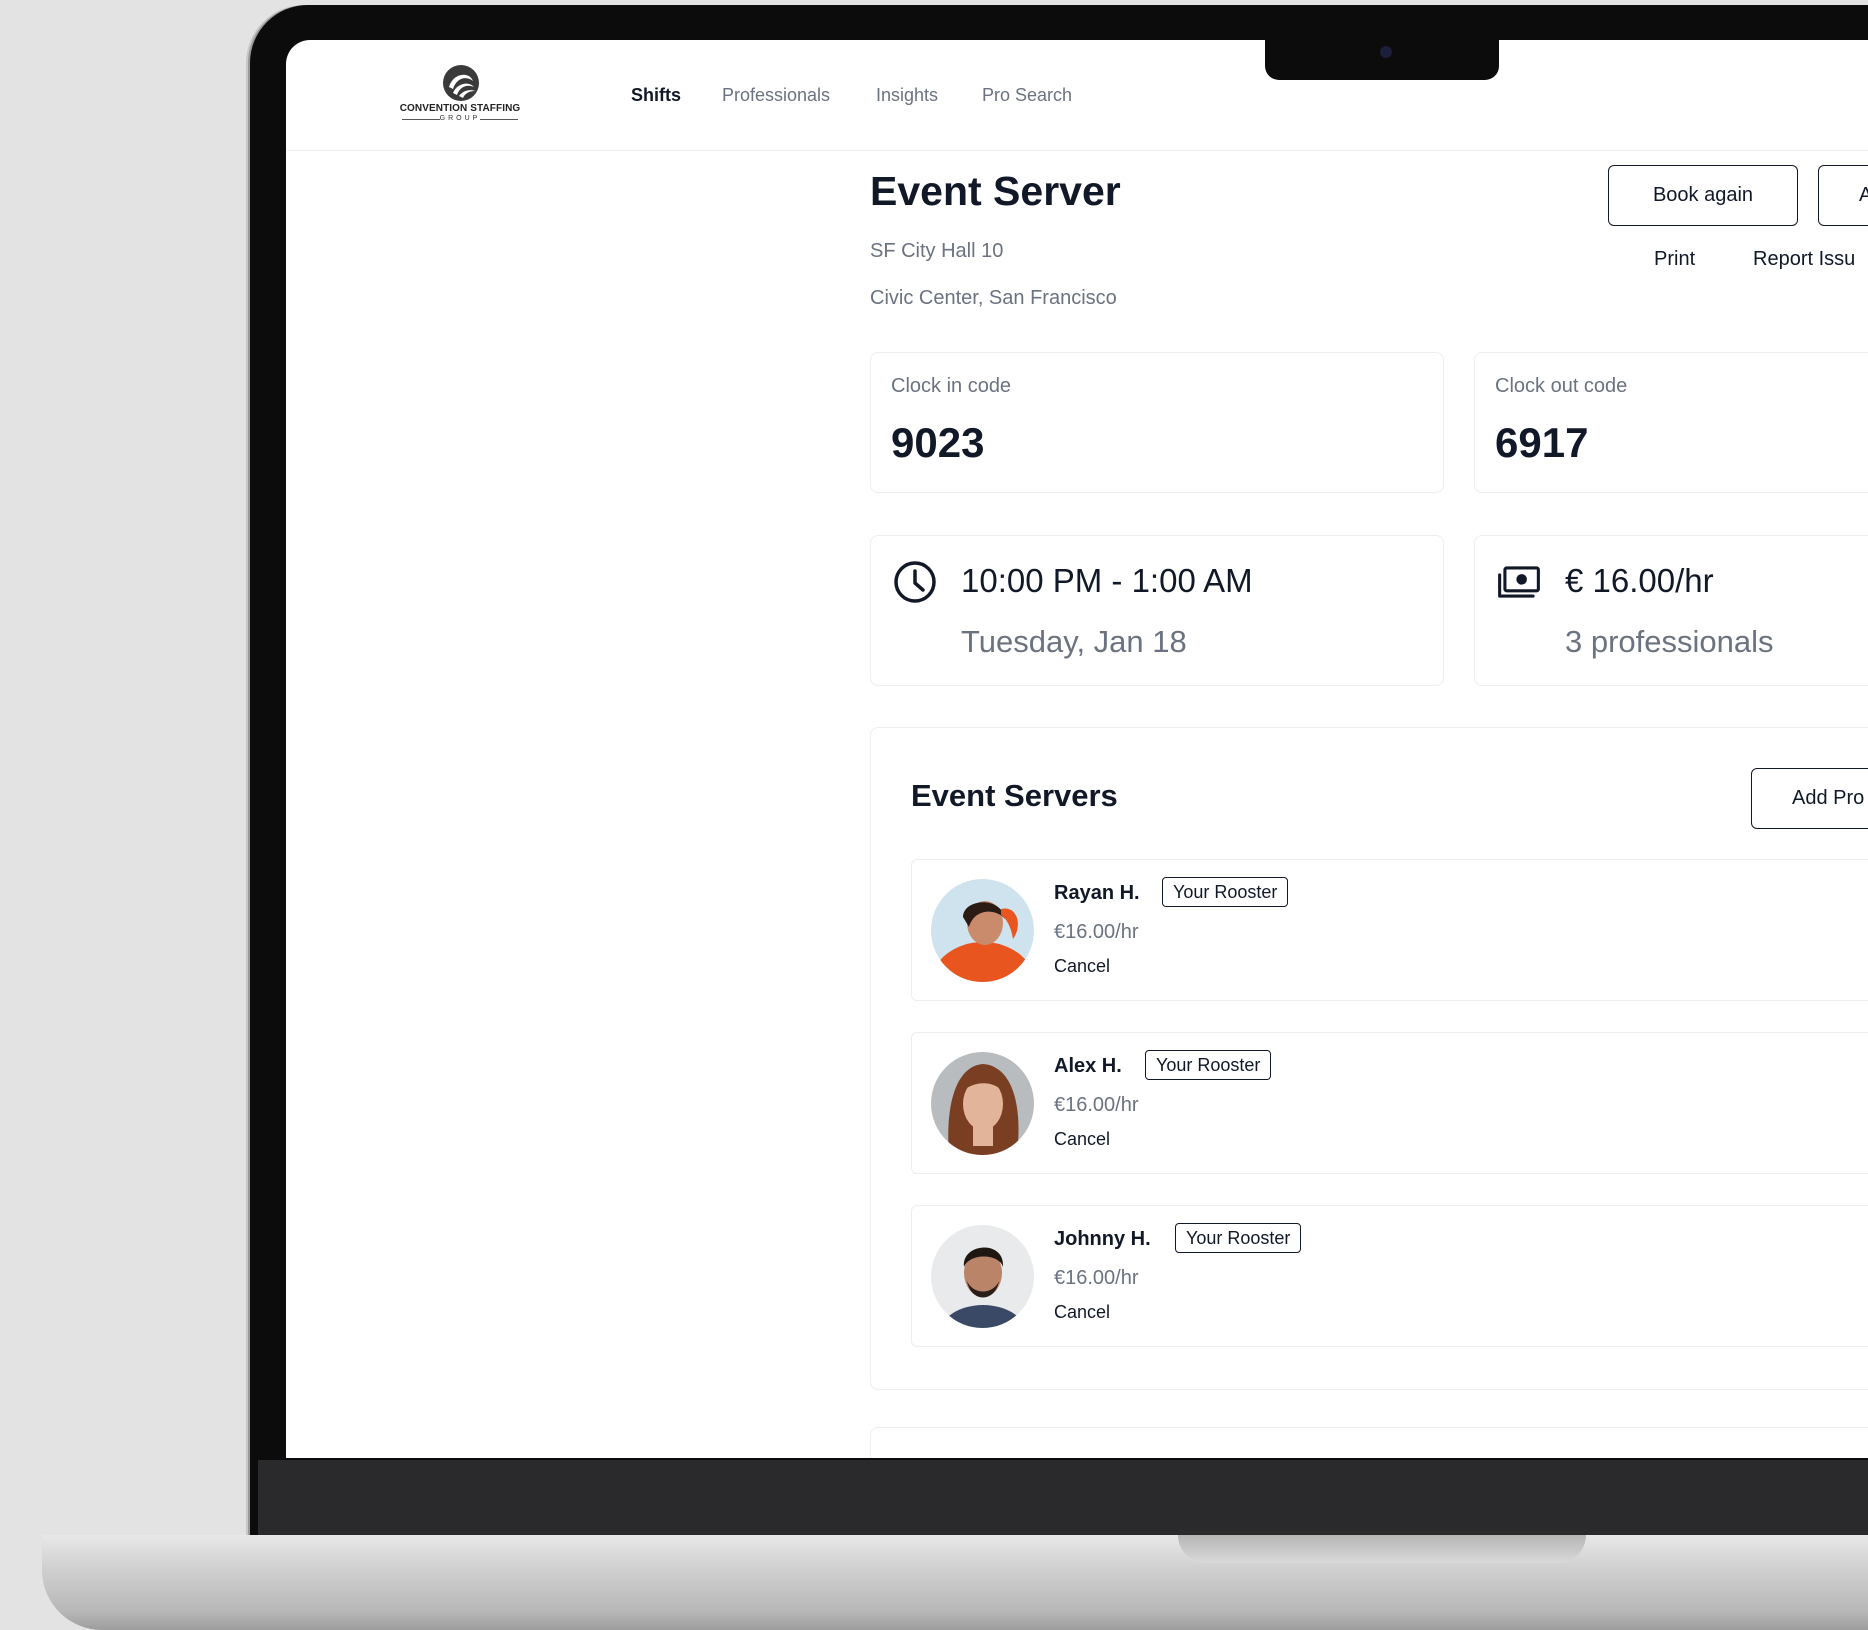  I want to click on camera-icon, so click(1386, 52).